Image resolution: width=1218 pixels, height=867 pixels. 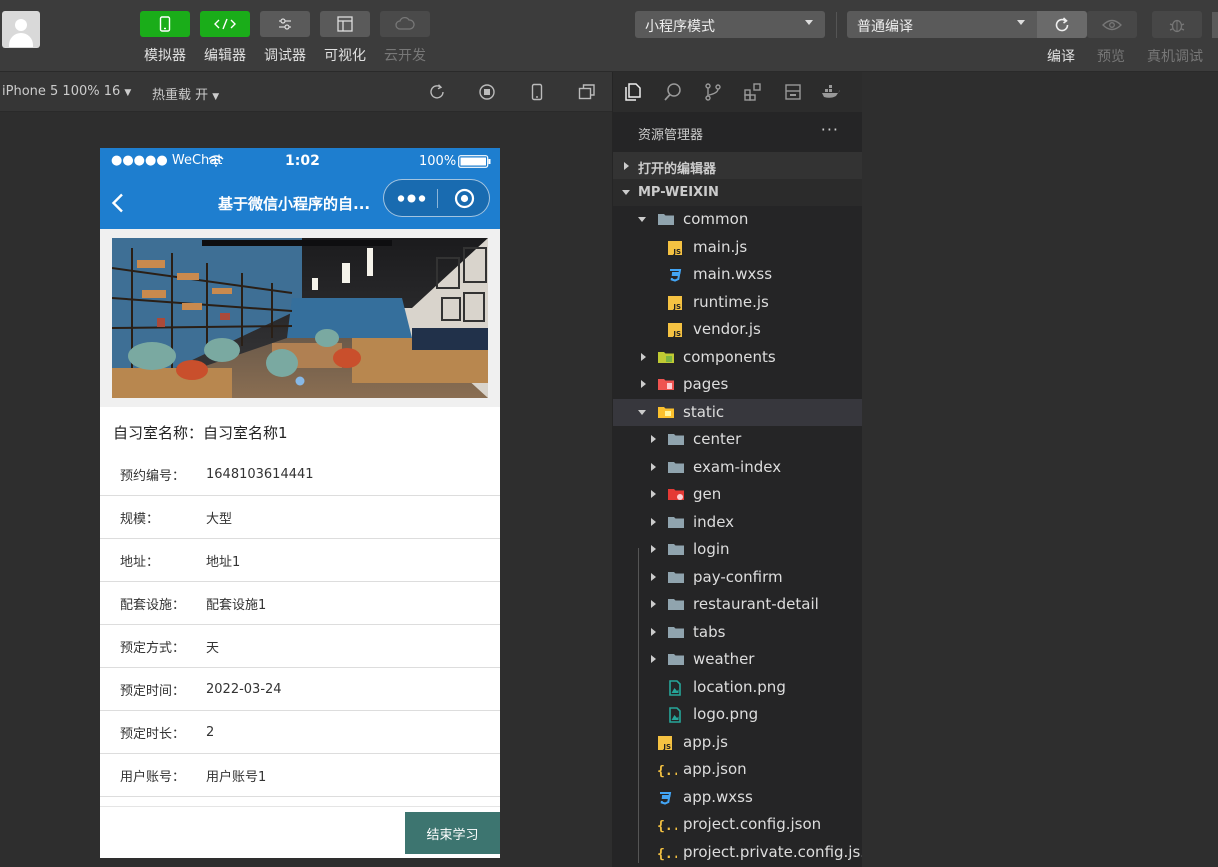 I want to click on tree-item-common: common, so click(x=737, y=219).